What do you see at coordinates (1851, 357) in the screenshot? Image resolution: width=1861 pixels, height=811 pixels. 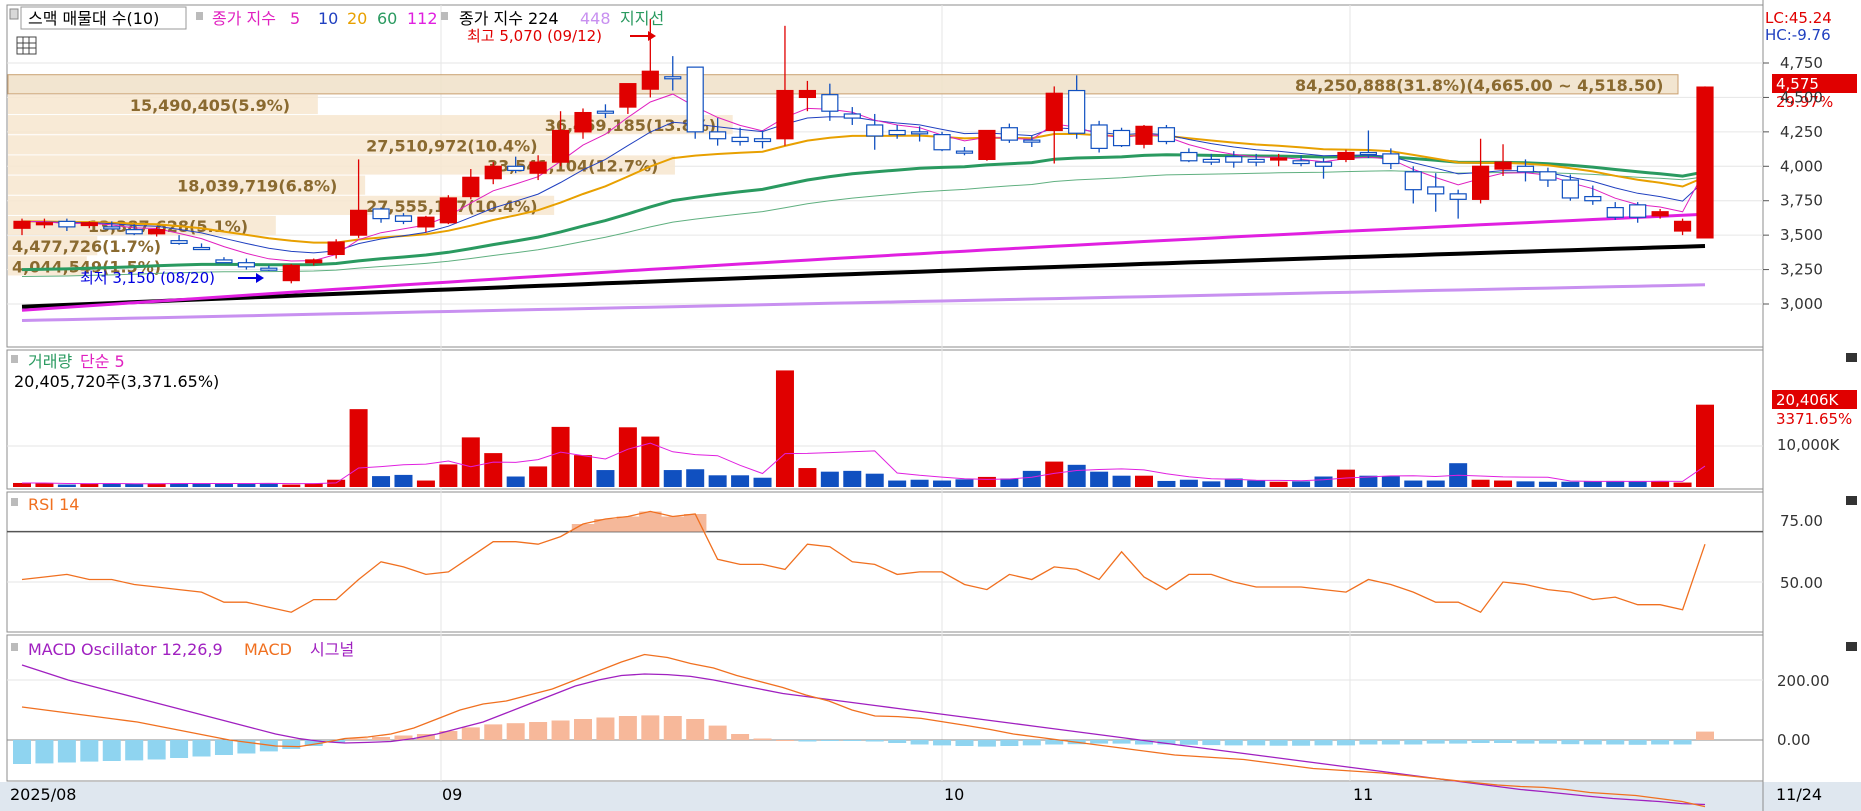 I see `volume-collapse-icon` at bounding box center [1851, 357].